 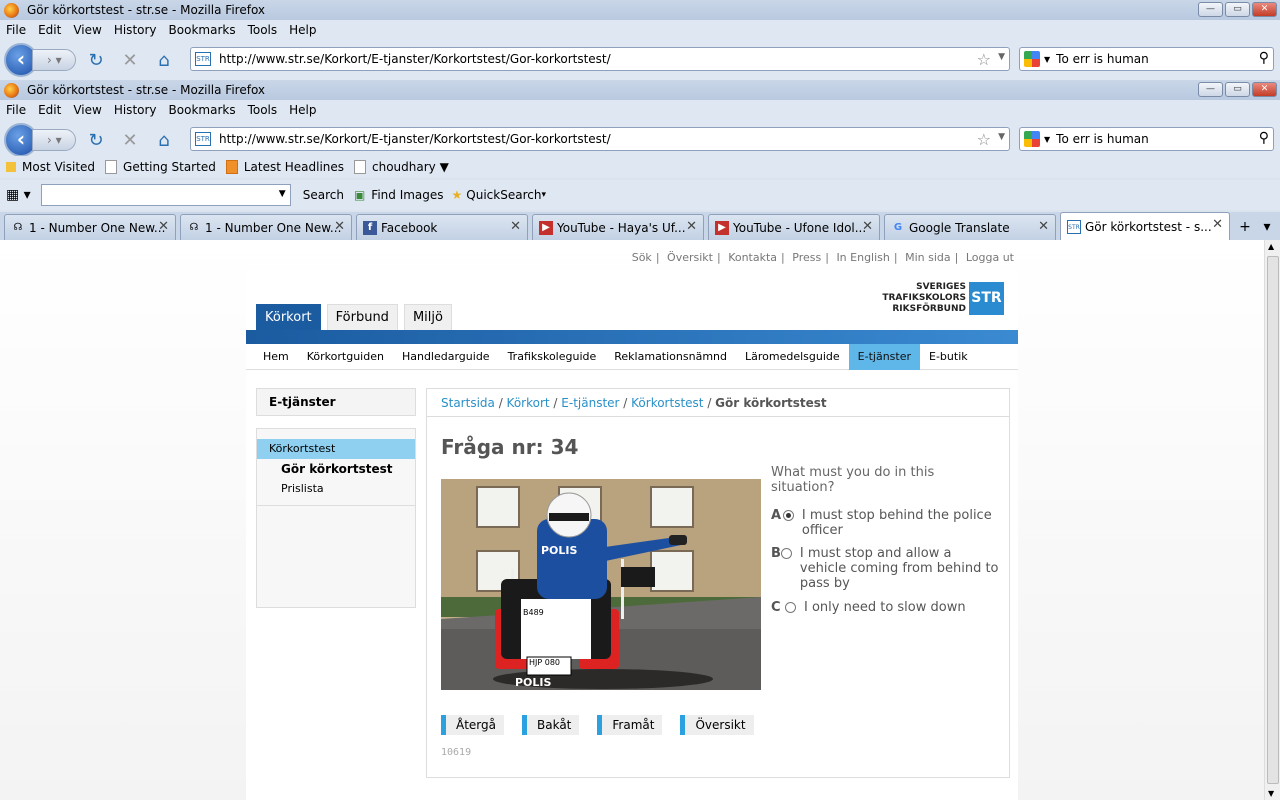 I want to click on quicksearch: QuickSearch, so click(x=503, y=195).